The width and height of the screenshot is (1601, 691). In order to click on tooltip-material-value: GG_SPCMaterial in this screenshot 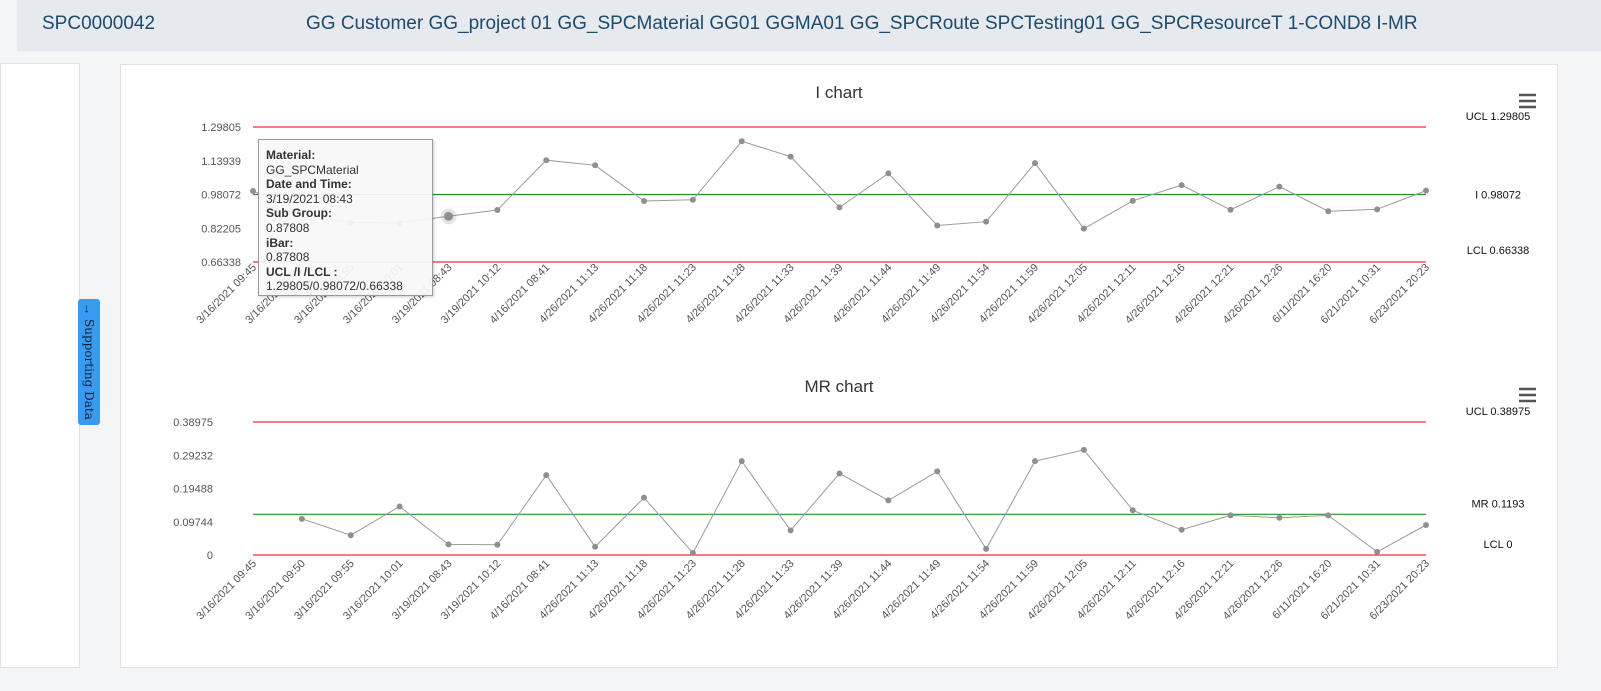, I will do `click(312, 169)`.